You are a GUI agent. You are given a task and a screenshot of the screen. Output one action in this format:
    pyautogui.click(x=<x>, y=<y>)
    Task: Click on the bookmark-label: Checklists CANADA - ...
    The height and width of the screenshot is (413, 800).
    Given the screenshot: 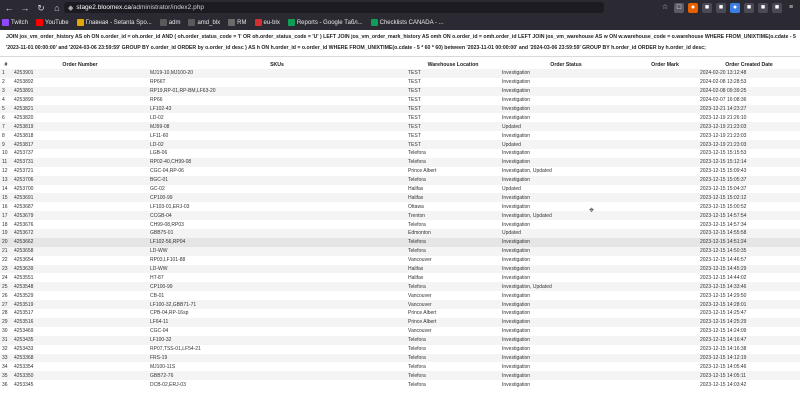 What is the action you would take?
    pyautogui.click(x=411, y=22)
    